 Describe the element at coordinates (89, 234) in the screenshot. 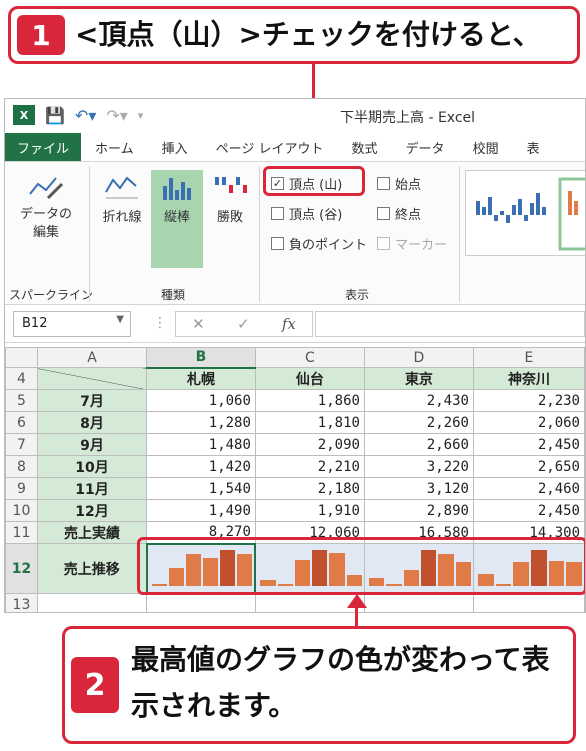

I see `divider` at that location.